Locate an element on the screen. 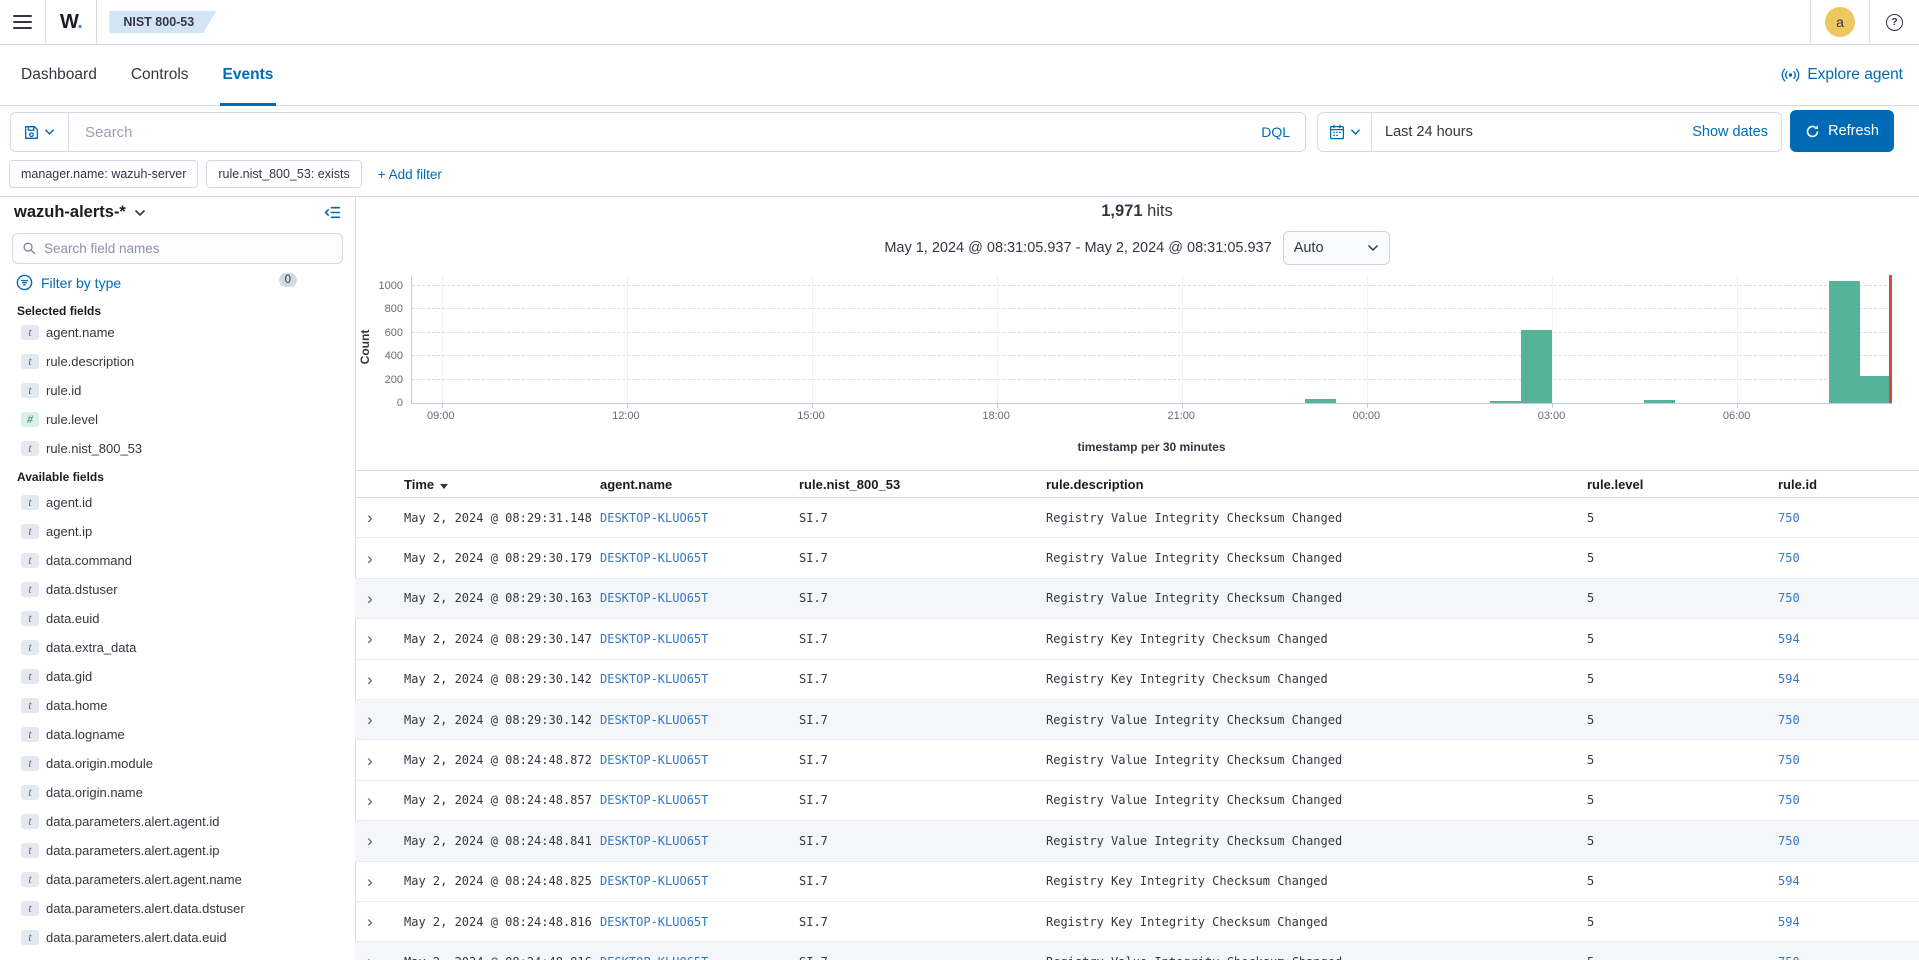 This screenshot has width=1919, height=960. search-input is located at coordinates (673, 132).